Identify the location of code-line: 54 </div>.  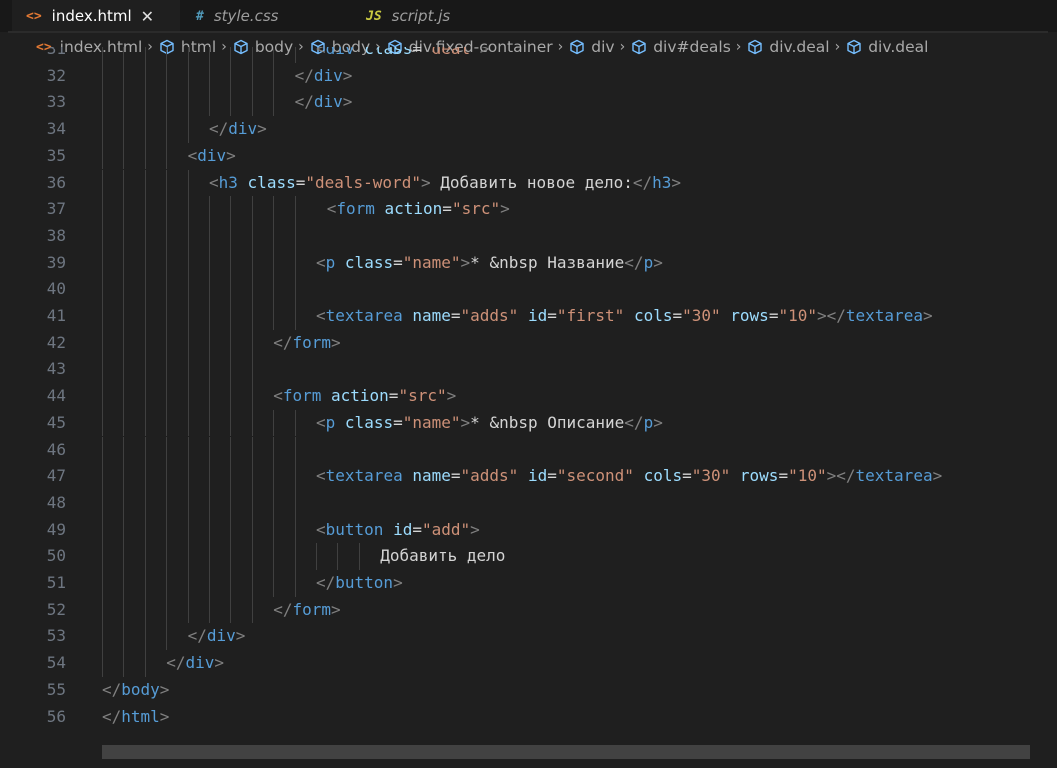
(528, 663).